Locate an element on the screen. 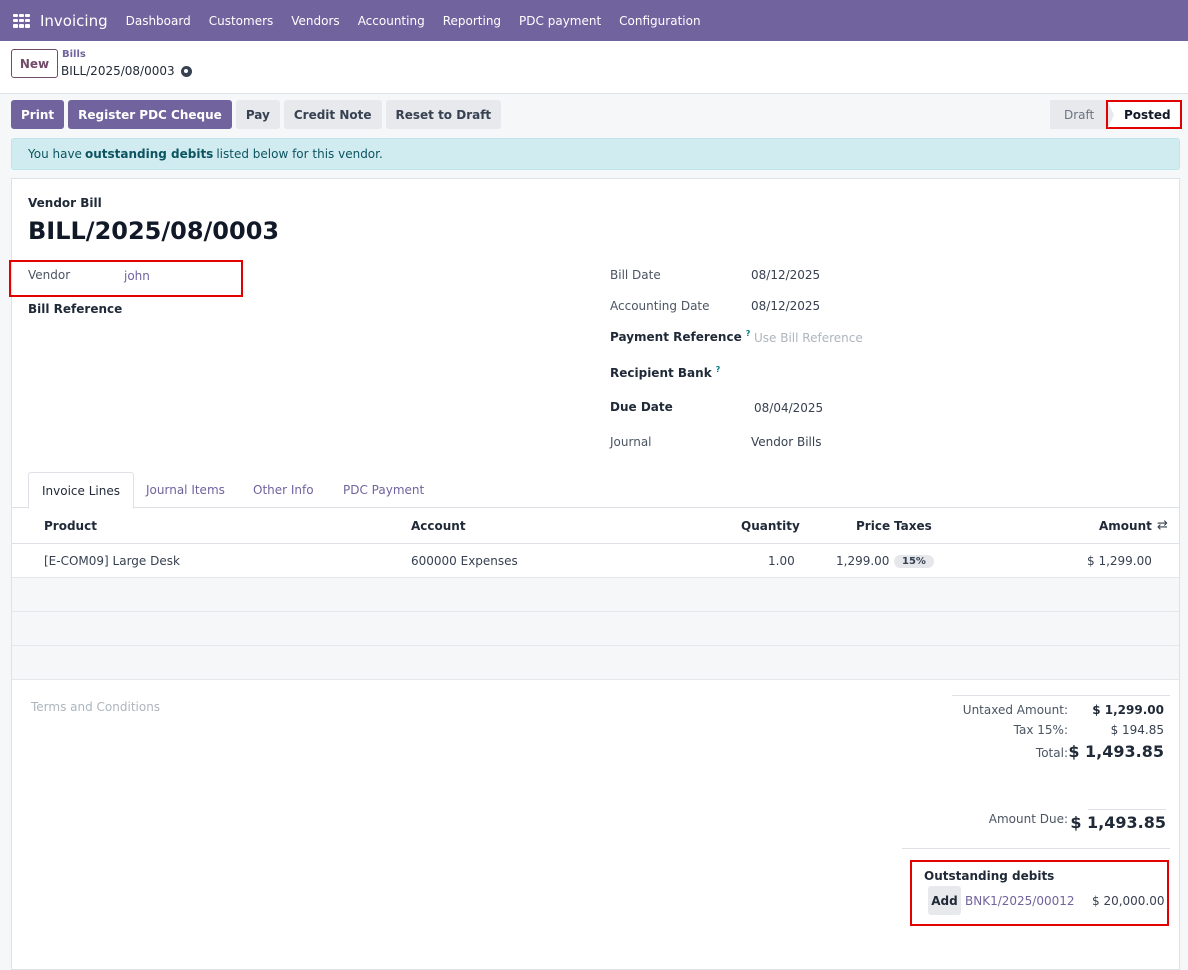 Image resolution: width=1188 pixels, height=970 pixels. accounting-date-field: 08/12/2025 is located at coordinates (785, 306).